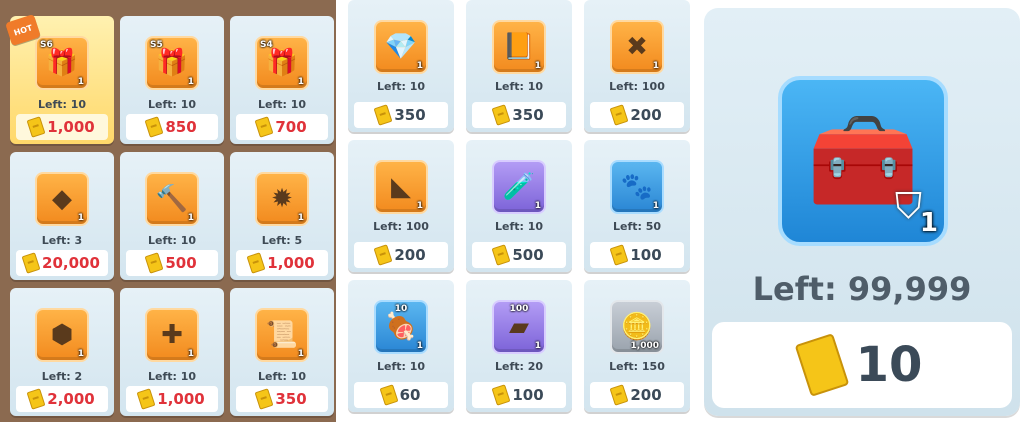 The image size is (1024, 422). What do you see at coordinates (410, 115) in the screenshot?
I see `price-label: 350` at bounding box center [410, 115].